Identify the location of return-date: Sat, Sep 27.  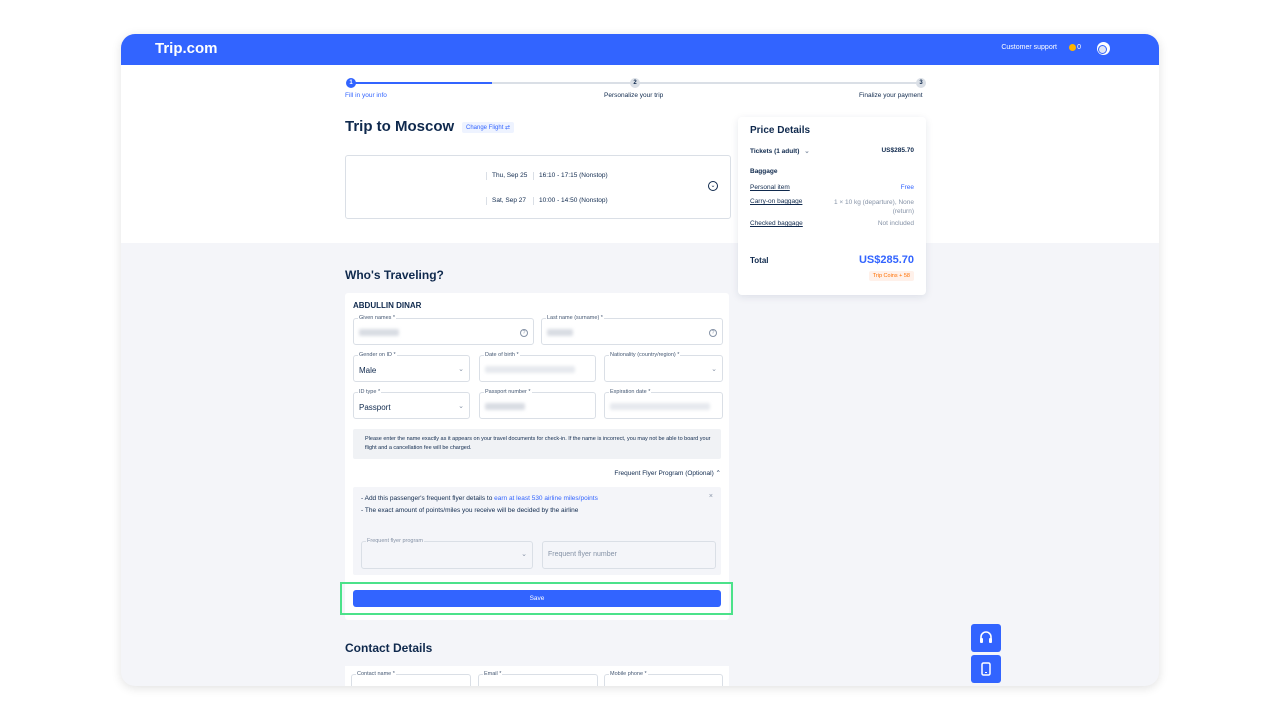
(509, 200).